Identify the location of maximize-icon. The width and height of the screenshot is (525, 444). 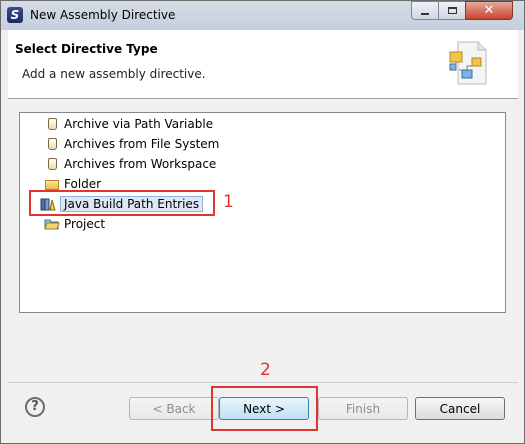
(452, 10).